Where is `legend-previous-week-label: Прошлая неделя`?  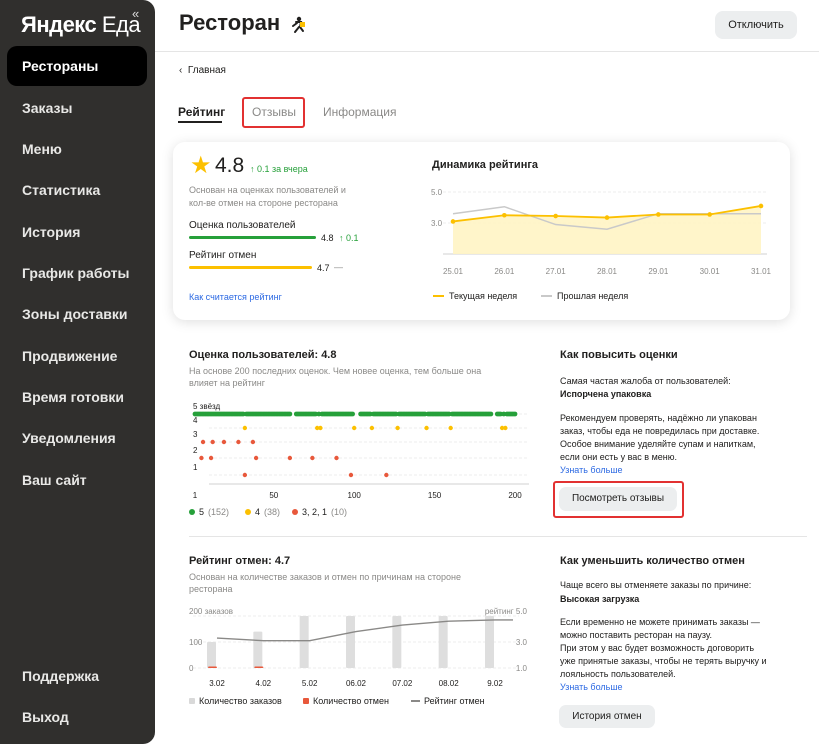 legend-previous-week-label: Прошлая неделя is located at coordinates (592, 296).